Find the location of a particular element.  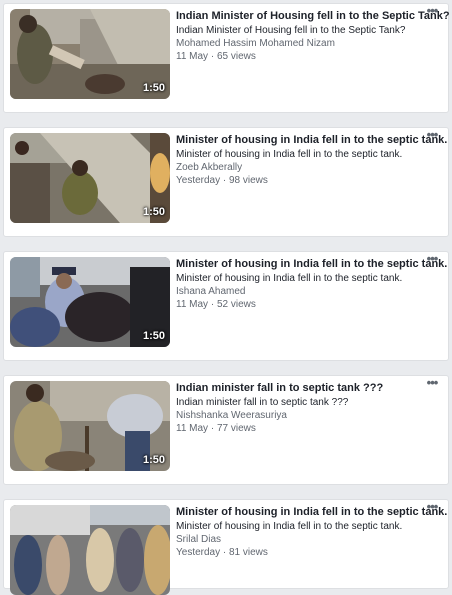

video-meta: 11 May · 52 views is located at coordinates (296, 304).